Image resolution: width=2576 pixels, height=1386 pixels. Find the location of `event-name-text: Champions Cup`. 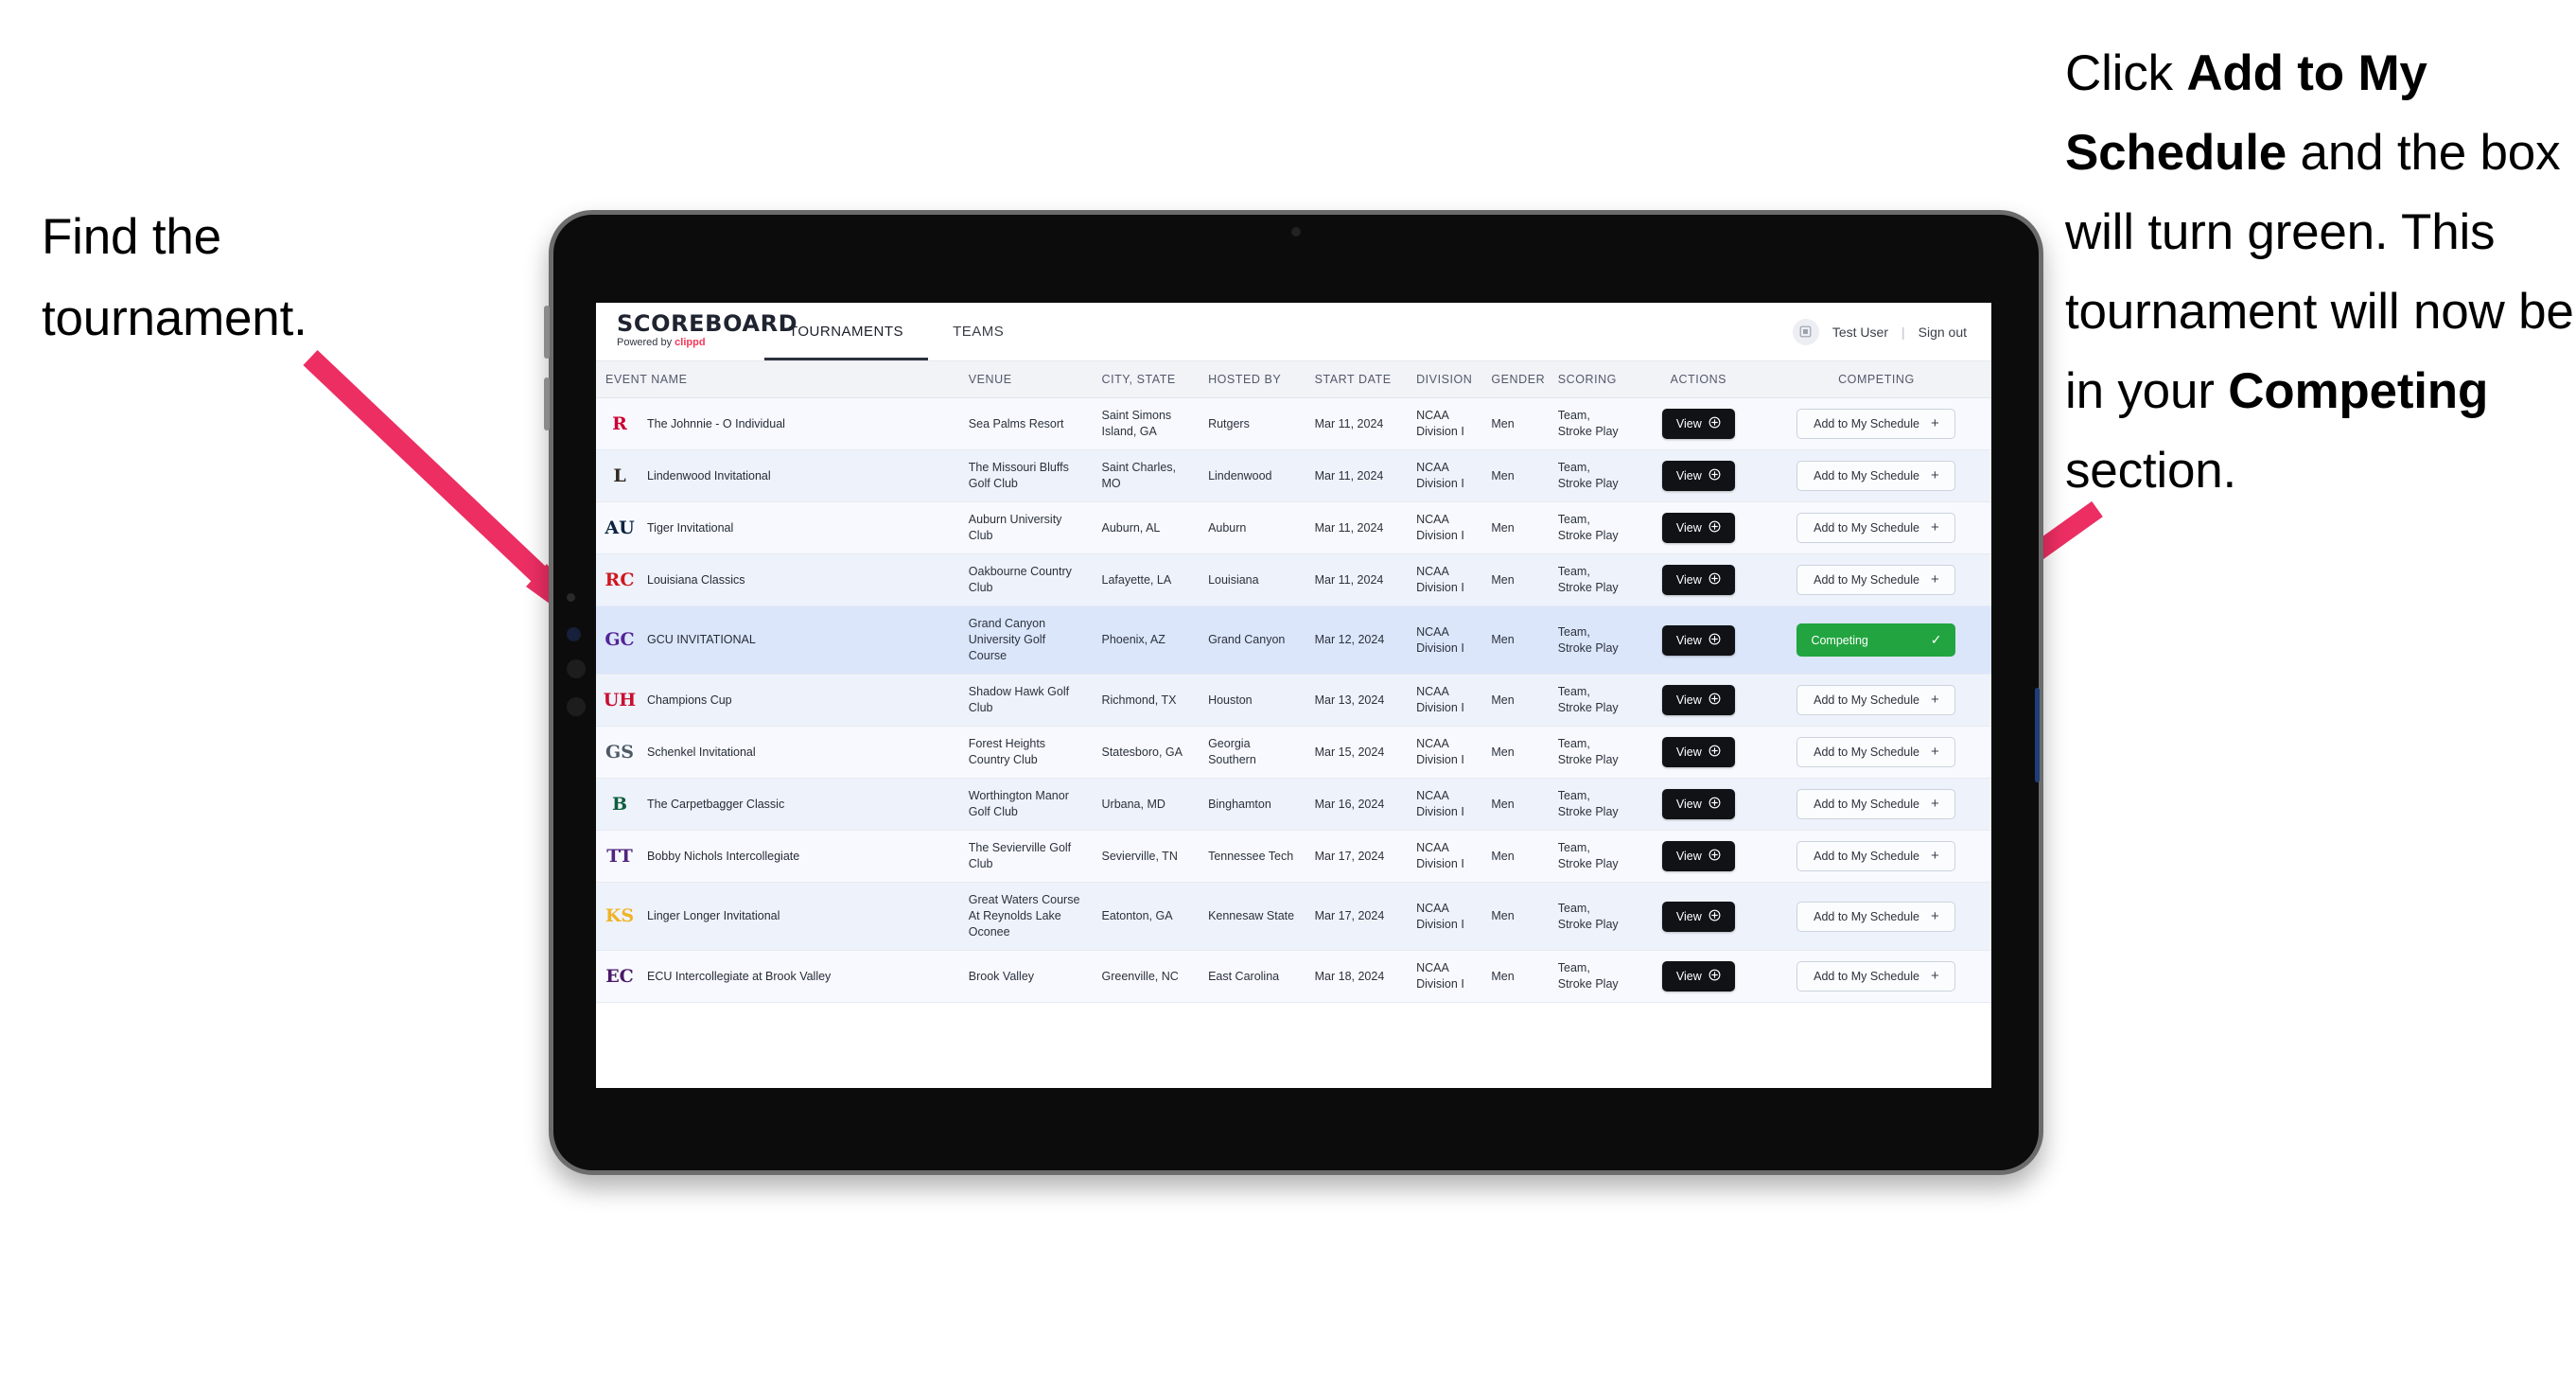

event-name-text: Champions Cup is located at coordinates (689, 701).